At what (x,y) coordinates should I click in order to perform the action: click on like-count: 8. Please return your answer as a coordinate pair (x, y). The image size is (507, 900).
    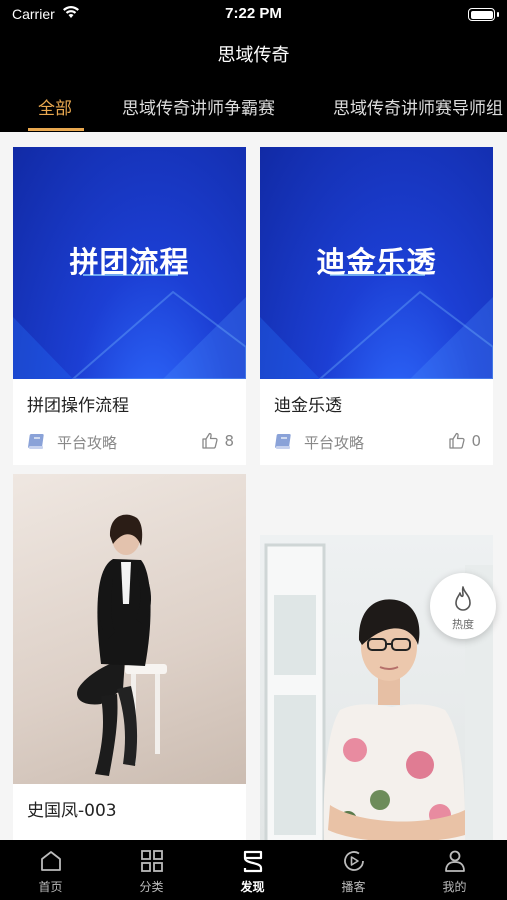
    Looking at the image, I should click on (229, 441).